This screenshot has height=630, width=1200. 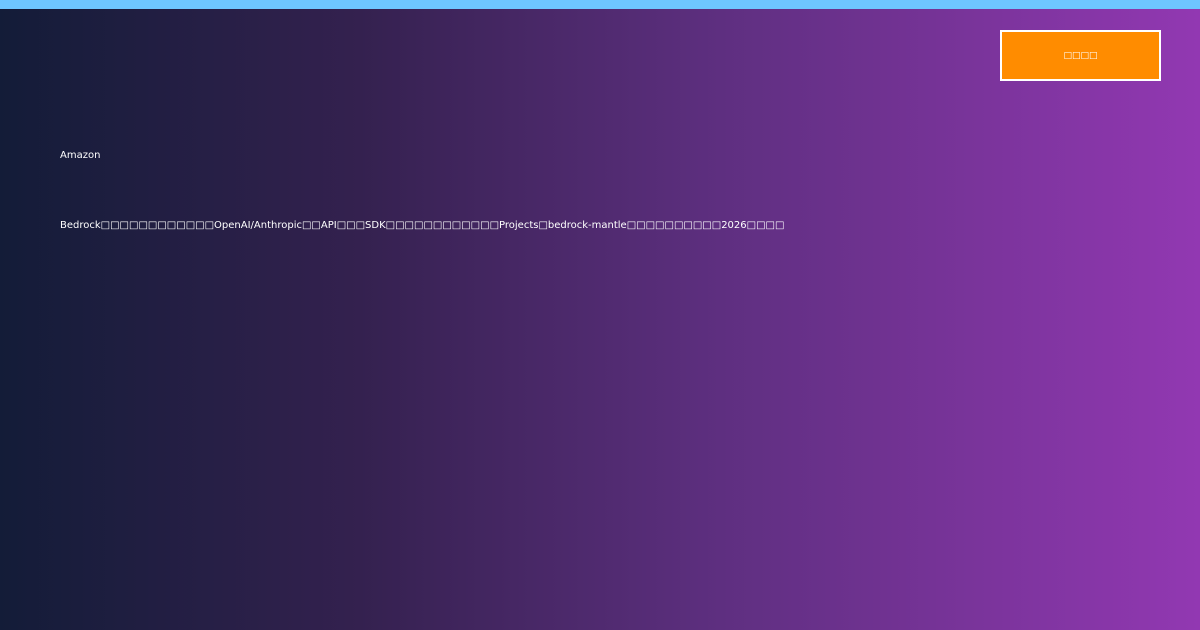 I want to click on top-accent-bar, so click(x=600, y=4).